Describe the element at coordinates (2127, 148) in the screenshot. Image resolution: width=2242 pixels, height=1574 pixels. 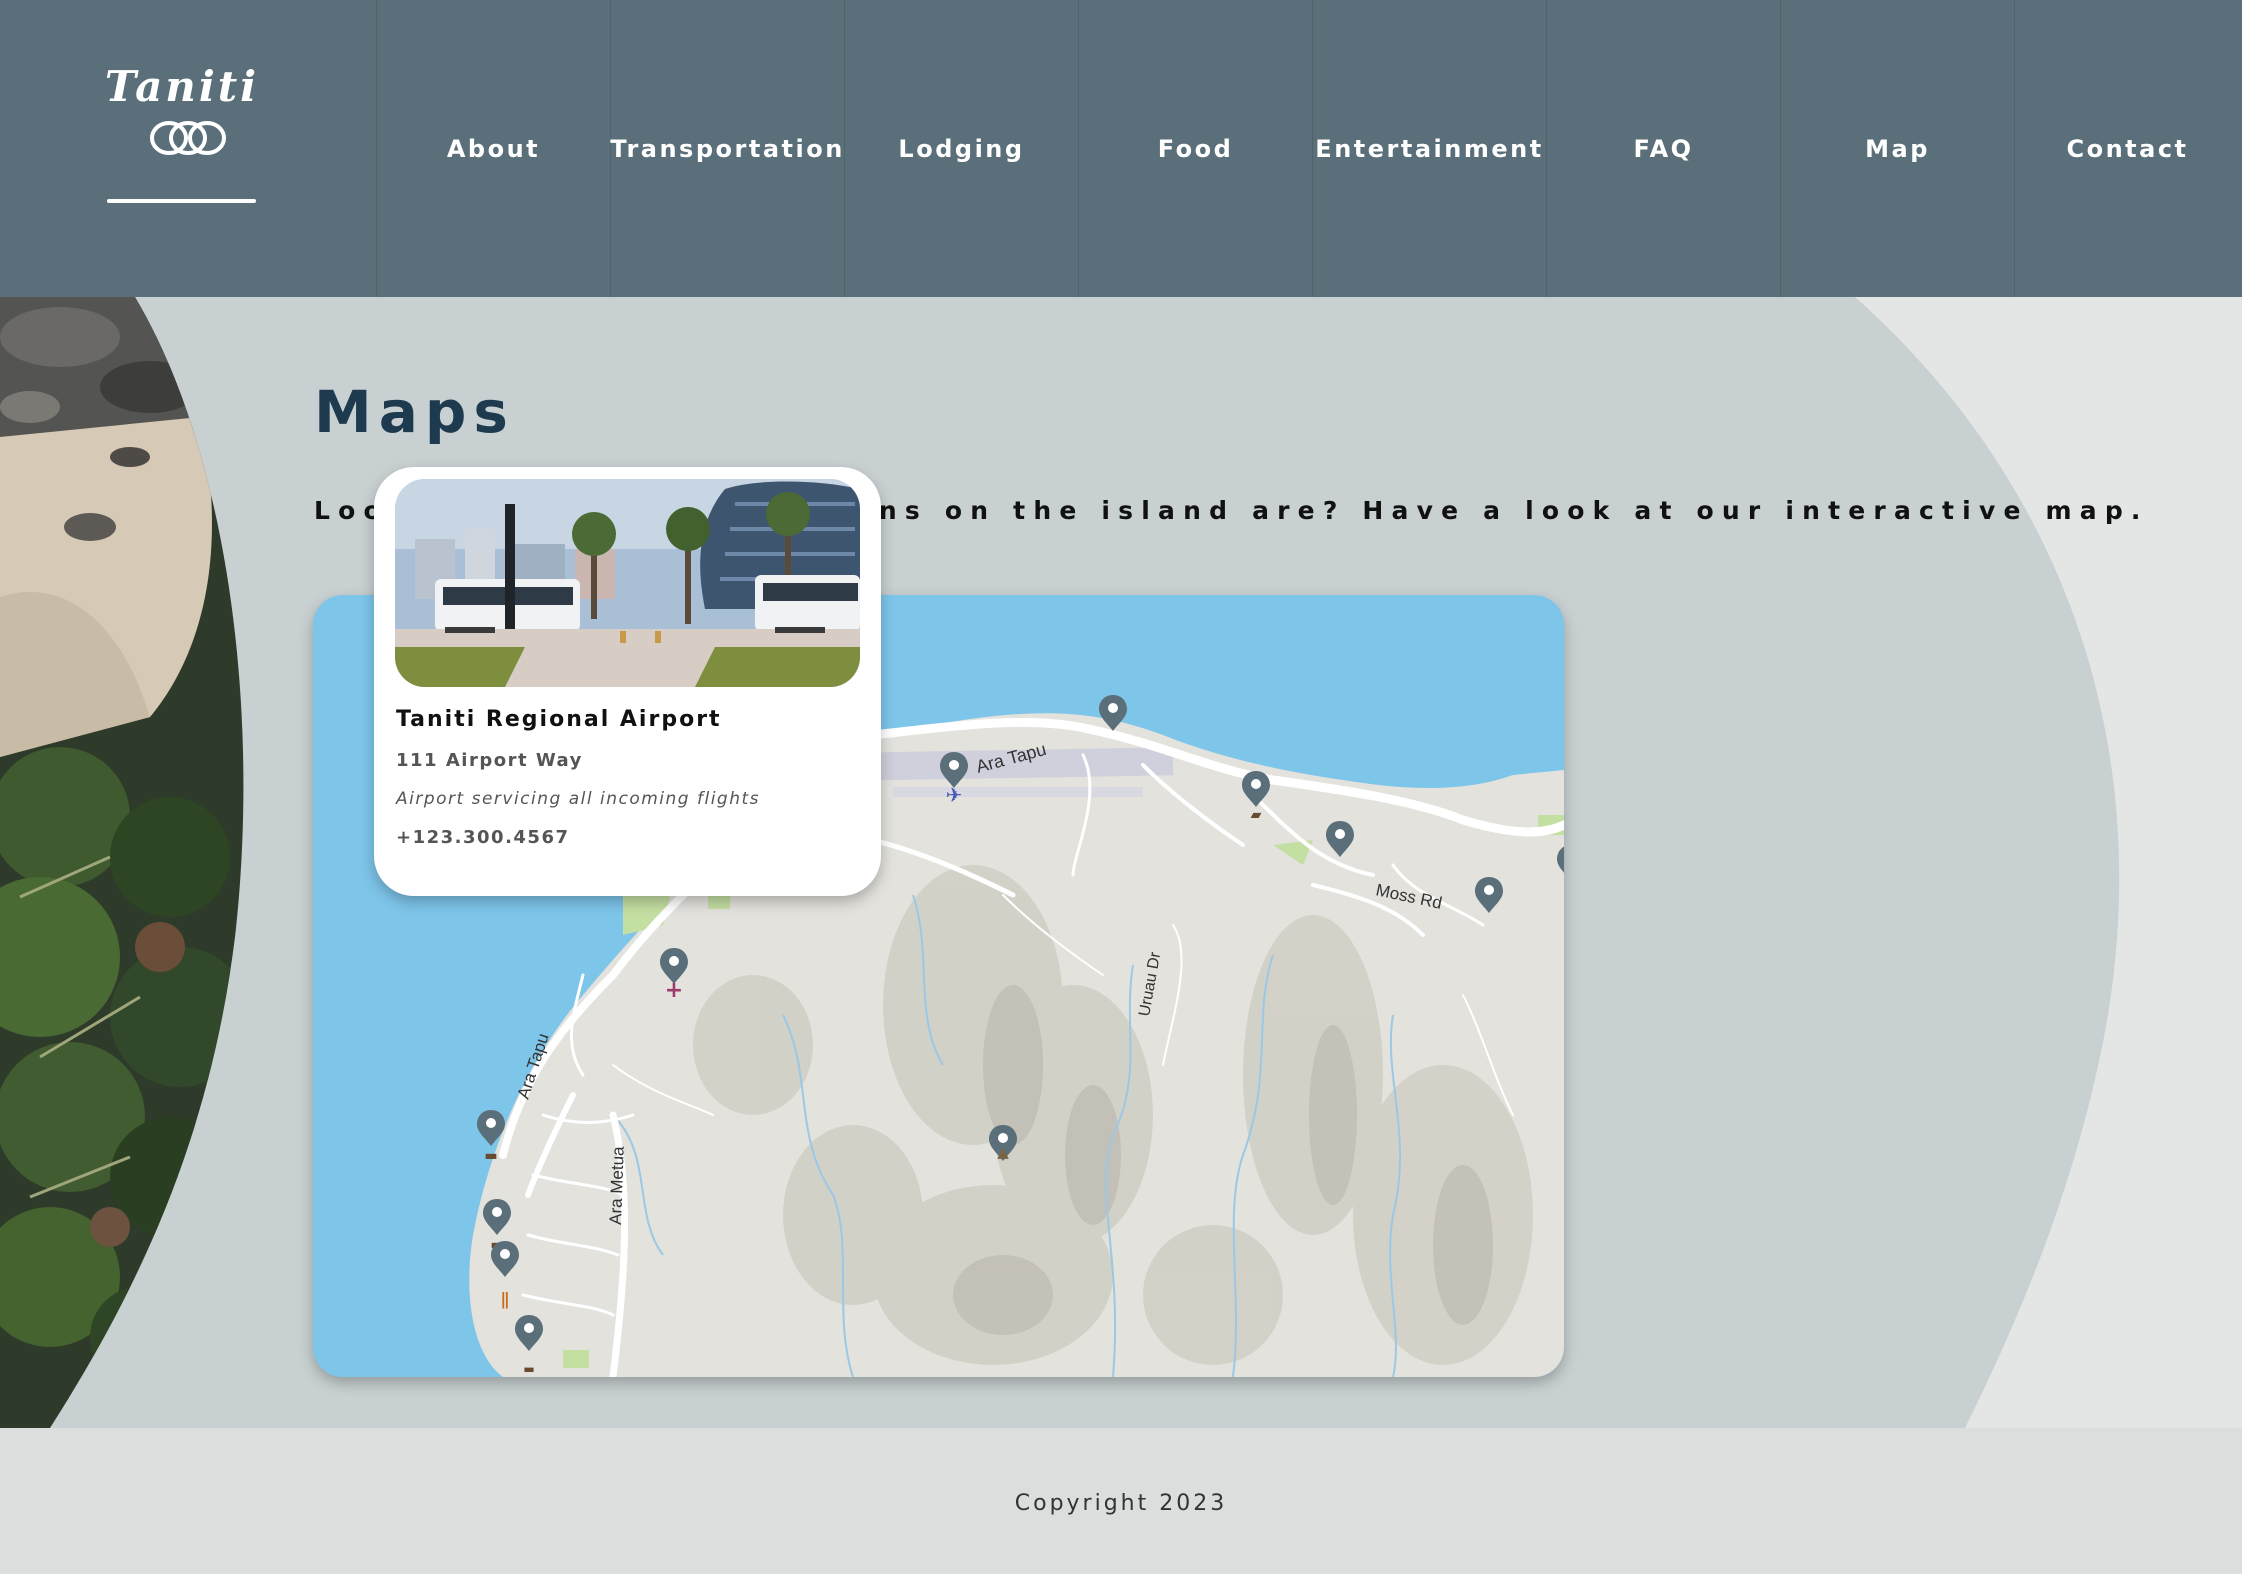
I see `nav-contact: Contact` at that location.